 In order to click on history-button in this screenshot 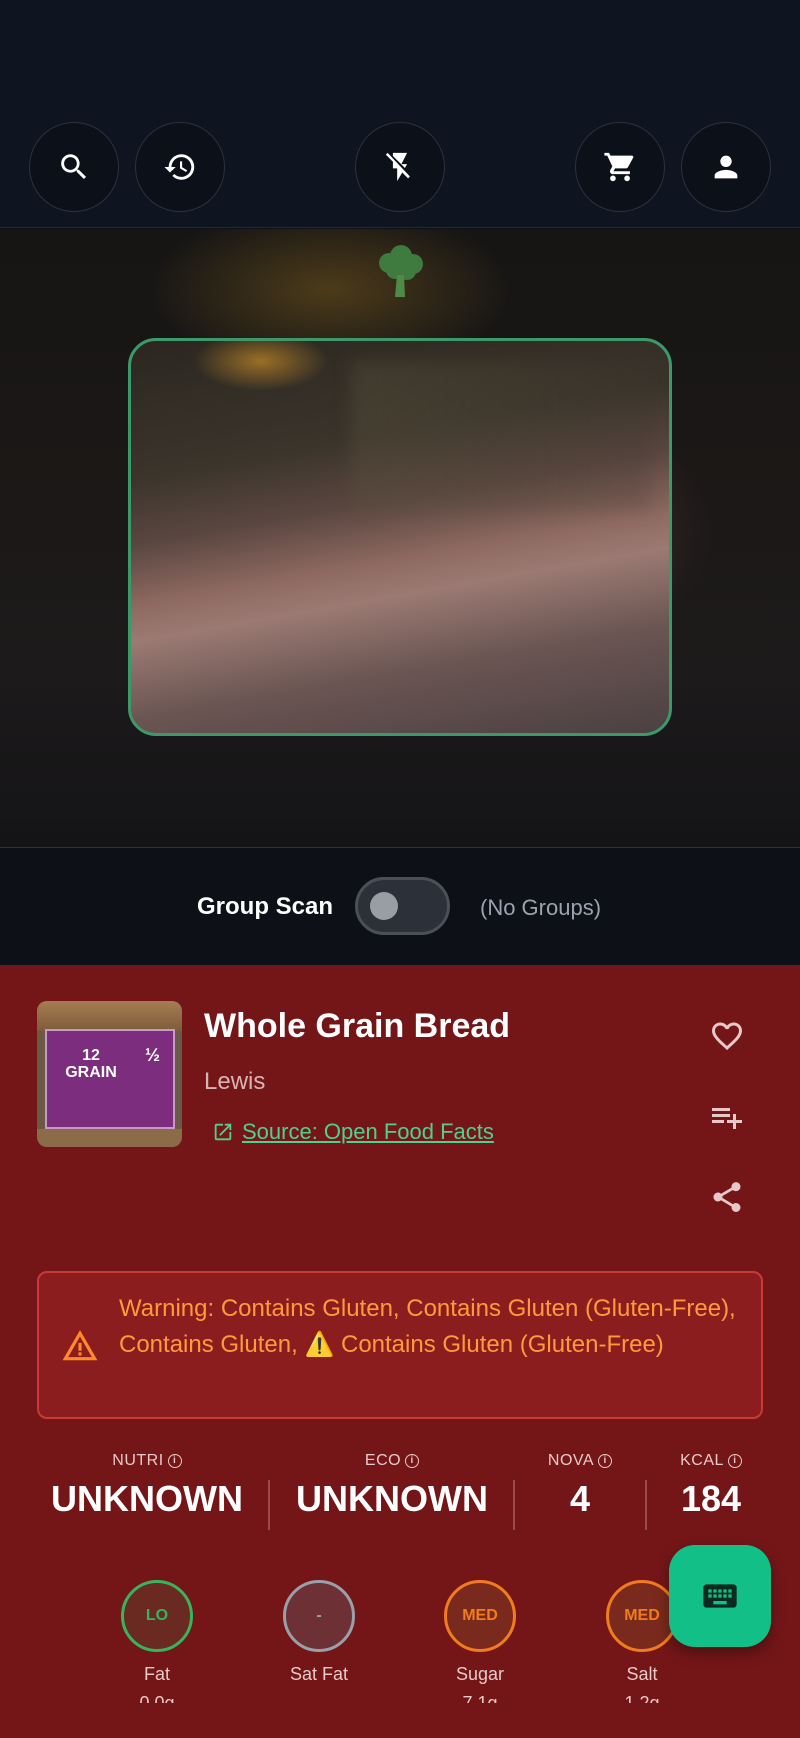, I will do `click(180, 167)`.